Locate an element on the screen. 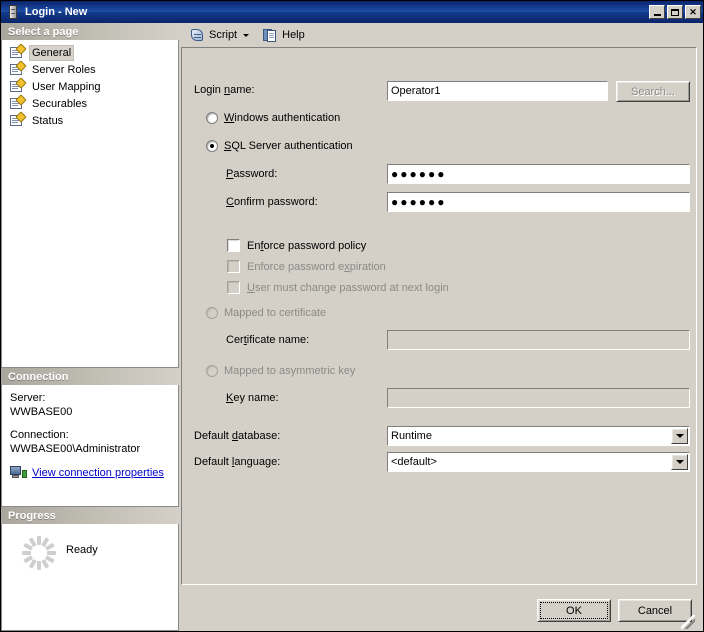  login-name-label: Login name: is located at coordinates (224, 90).